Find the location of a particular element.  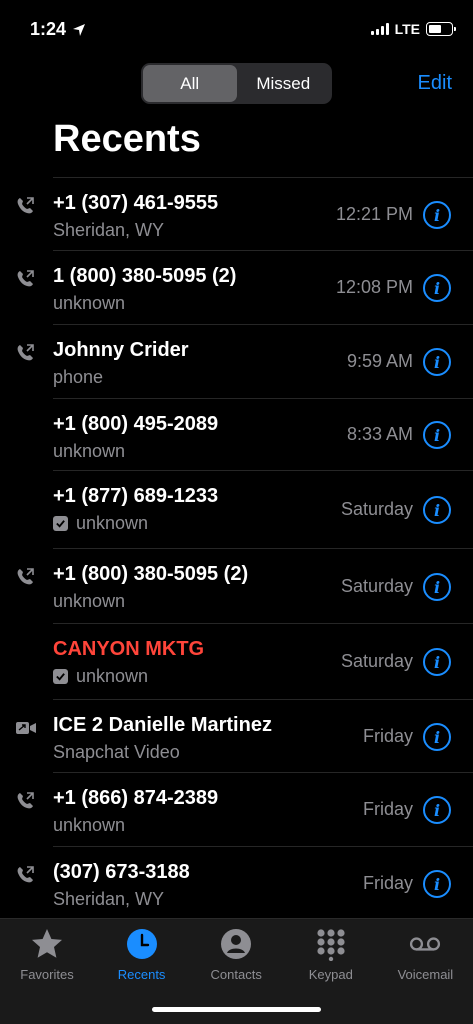

caller-name: +1 (800) 495-2089 is located at coordinates (136, 424).